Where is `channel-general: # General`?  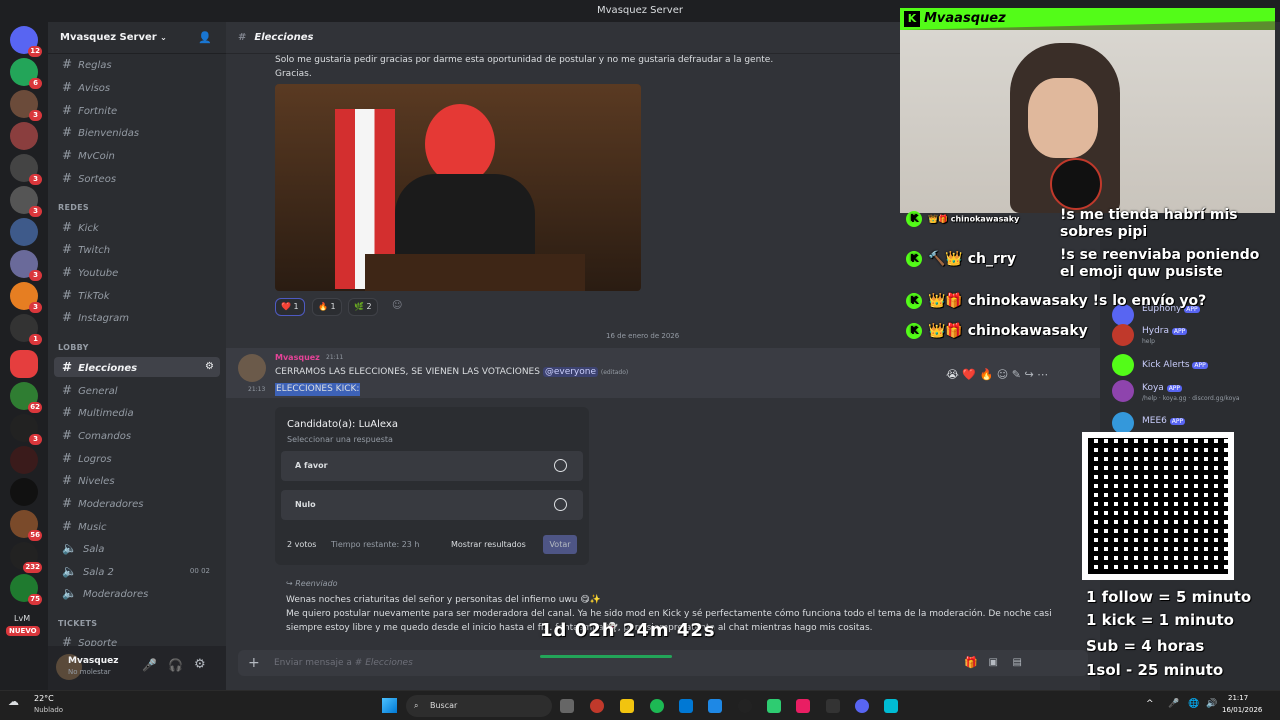 channel-general: # General is located at coordinates (137, 390).